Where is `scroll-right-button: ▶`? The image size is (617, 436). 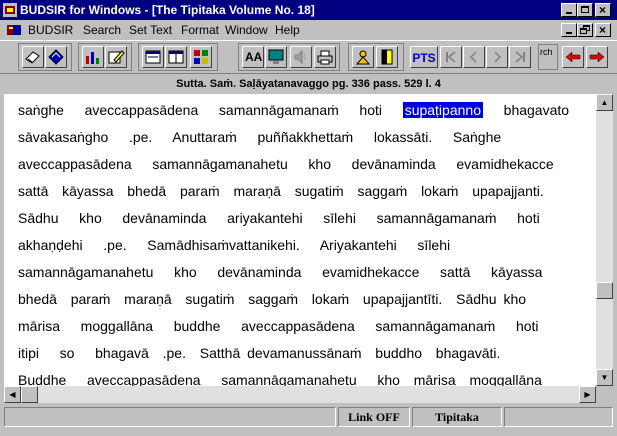 scroll-right-button: ▶ is located at coordinates (587, 394).